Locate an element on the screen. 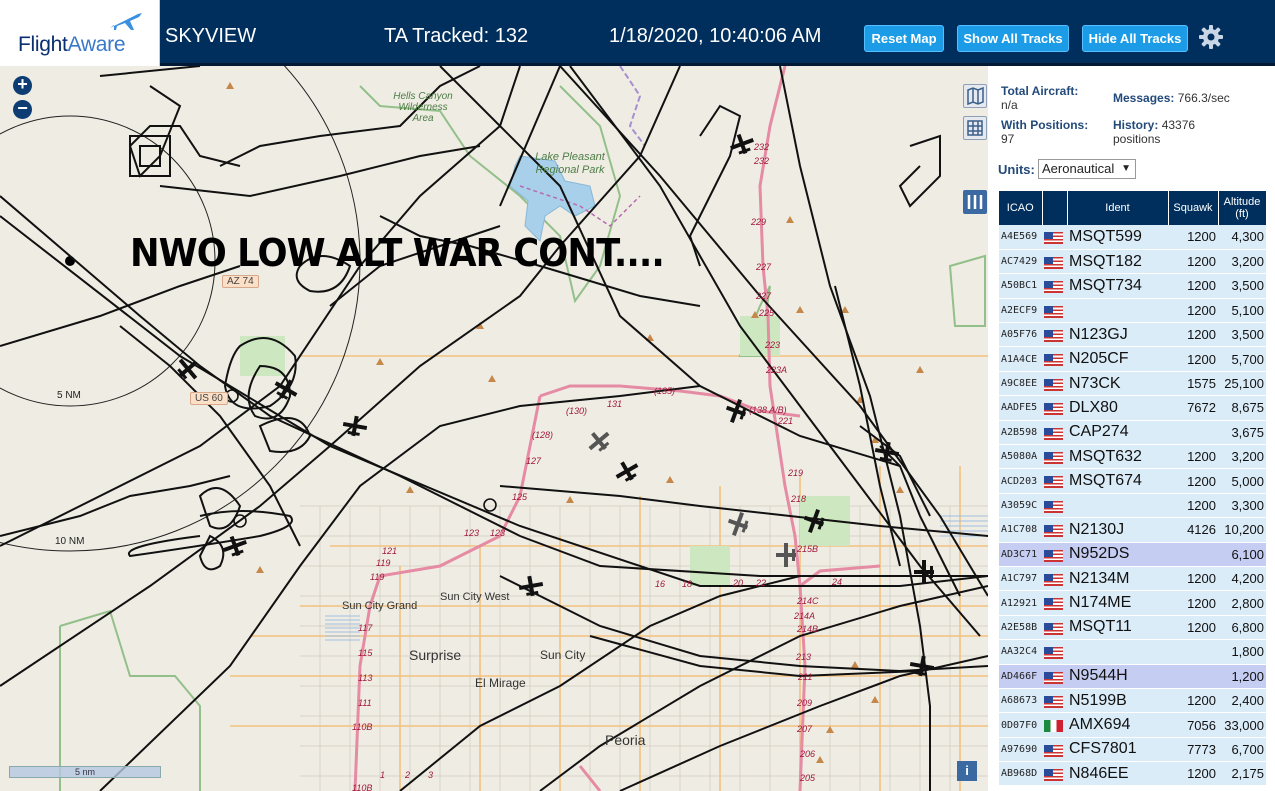 This screenshot has width=1275, height=791. table-row: AA32C4 1,800 is located at coordinates (1132, 652).